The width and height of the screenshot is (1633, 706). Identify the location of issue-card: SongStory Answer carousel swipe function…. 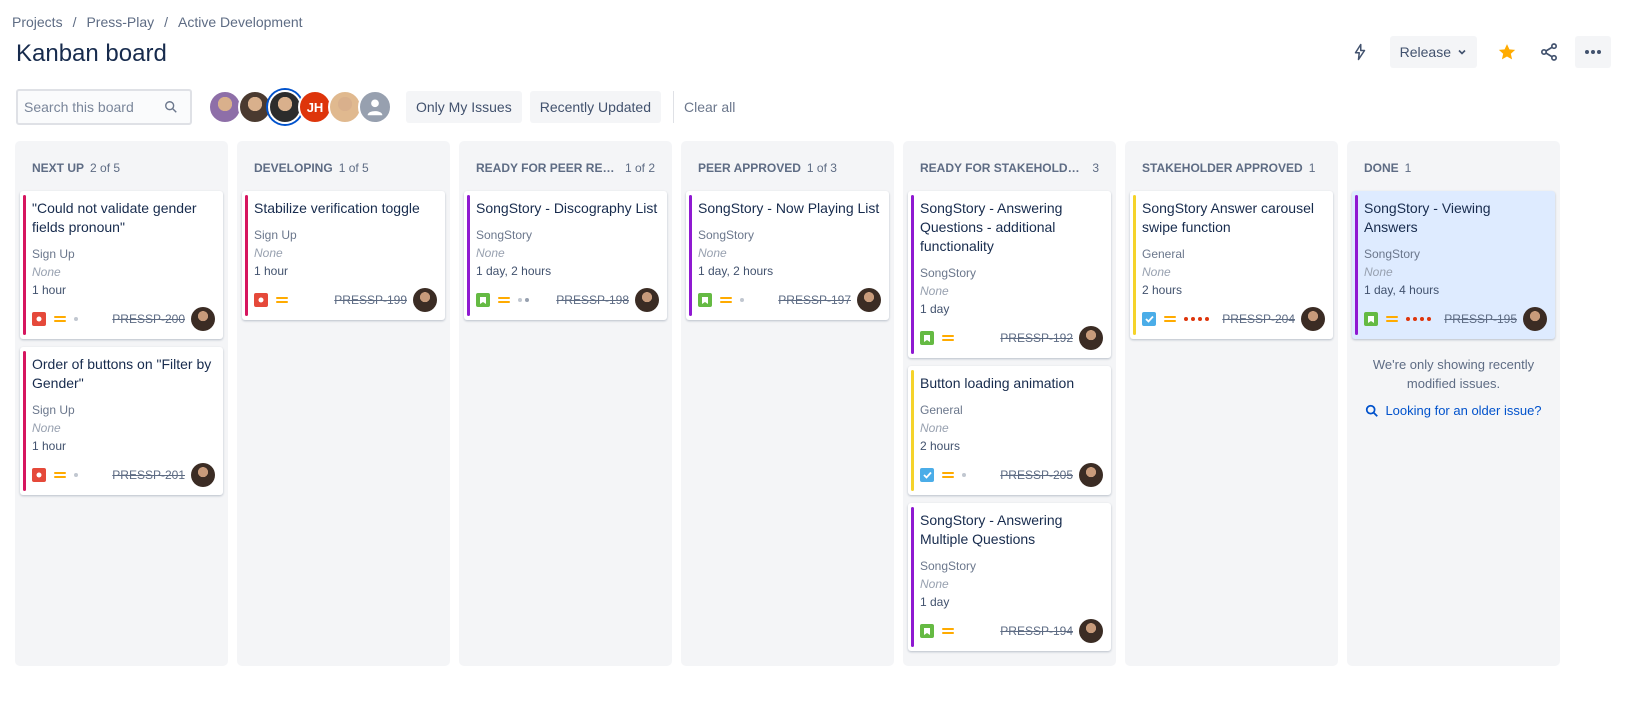
(1231, 265).